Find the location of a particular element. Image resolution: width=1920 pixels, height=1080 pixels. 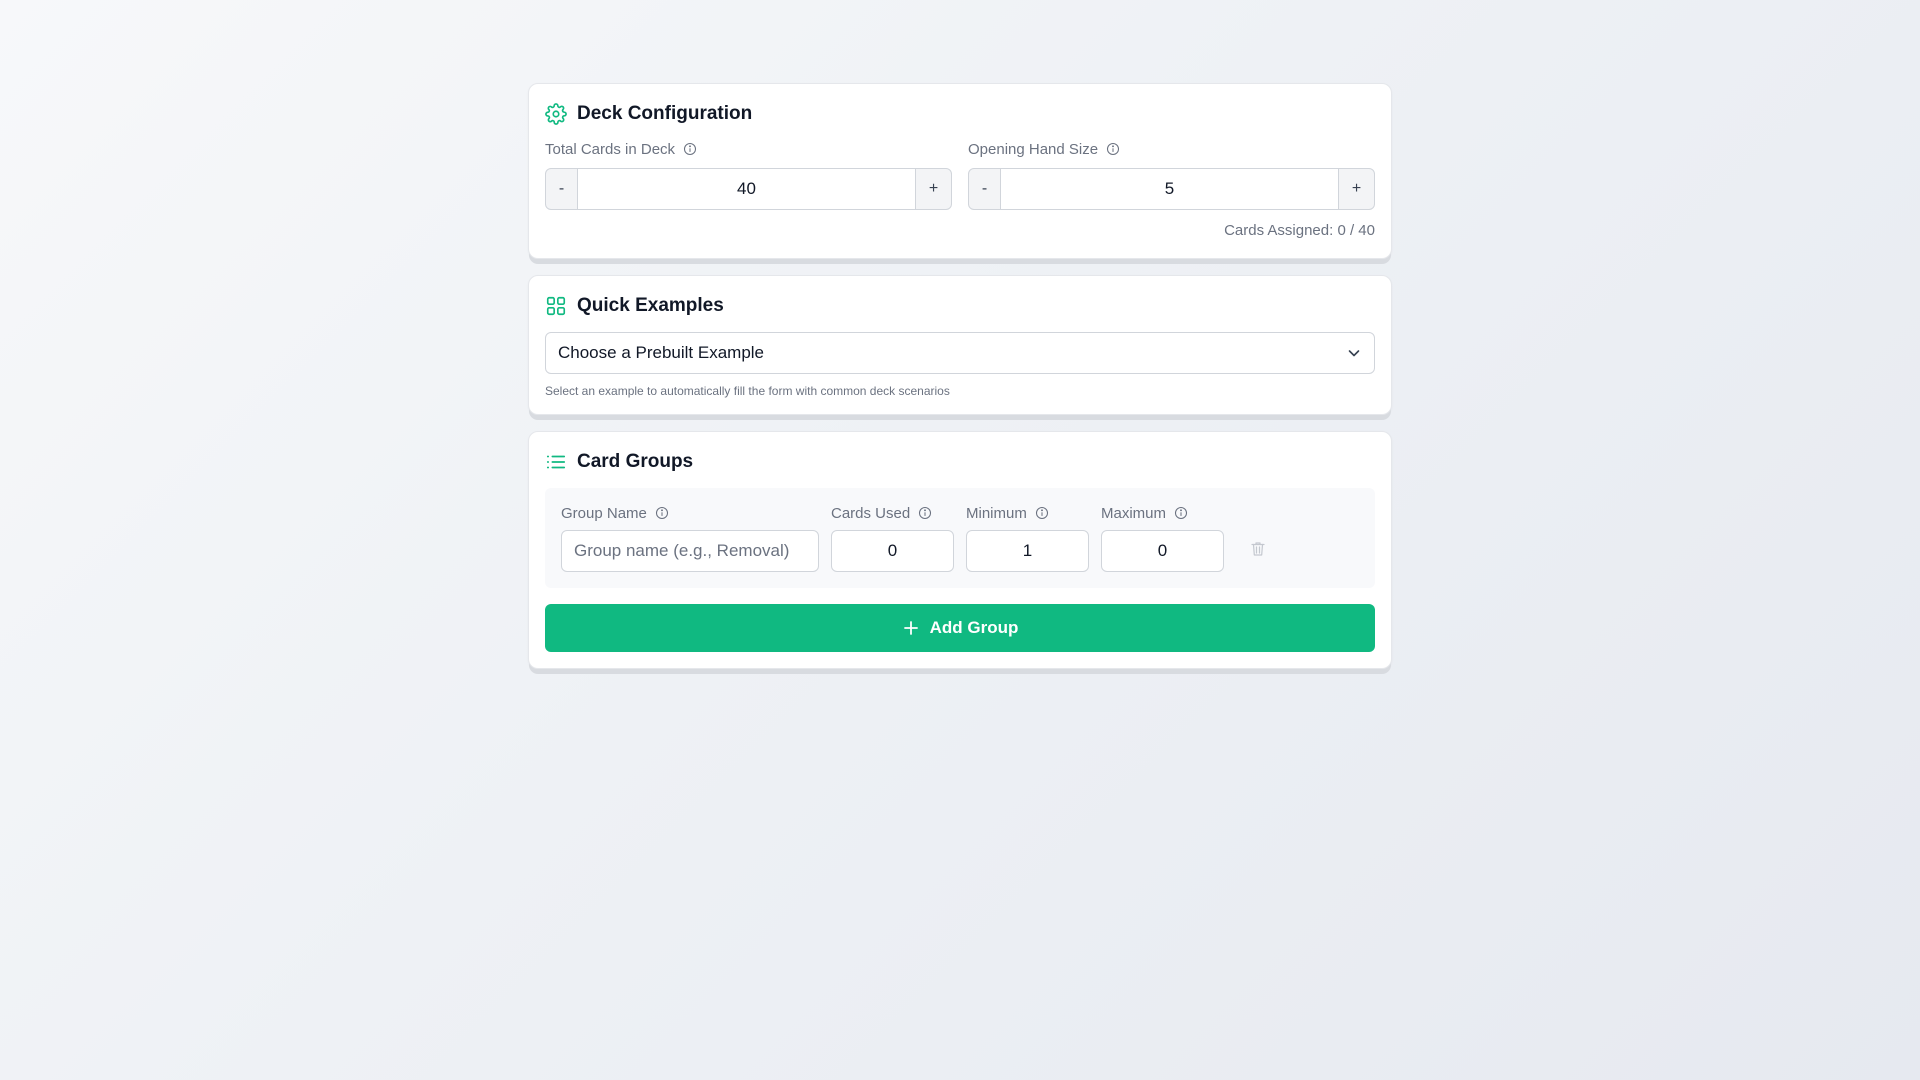

total-cards-field: Total Cards in Deck - 40 + is located at coordinates (748, 174).